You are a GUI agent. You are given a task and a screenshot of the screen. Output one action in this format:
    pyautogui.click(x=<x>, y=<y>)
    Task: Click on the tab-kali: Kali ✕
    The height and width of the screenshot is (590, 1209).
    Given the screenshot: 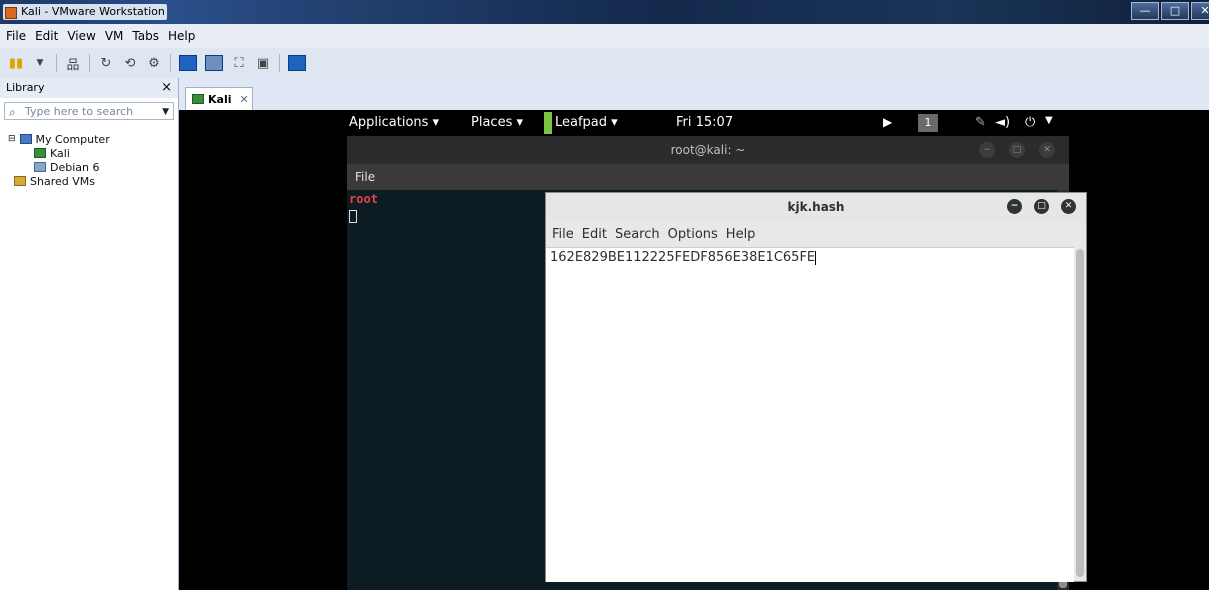 What is the action you would take?
    pyautogui.click(x=219, y=98)
    